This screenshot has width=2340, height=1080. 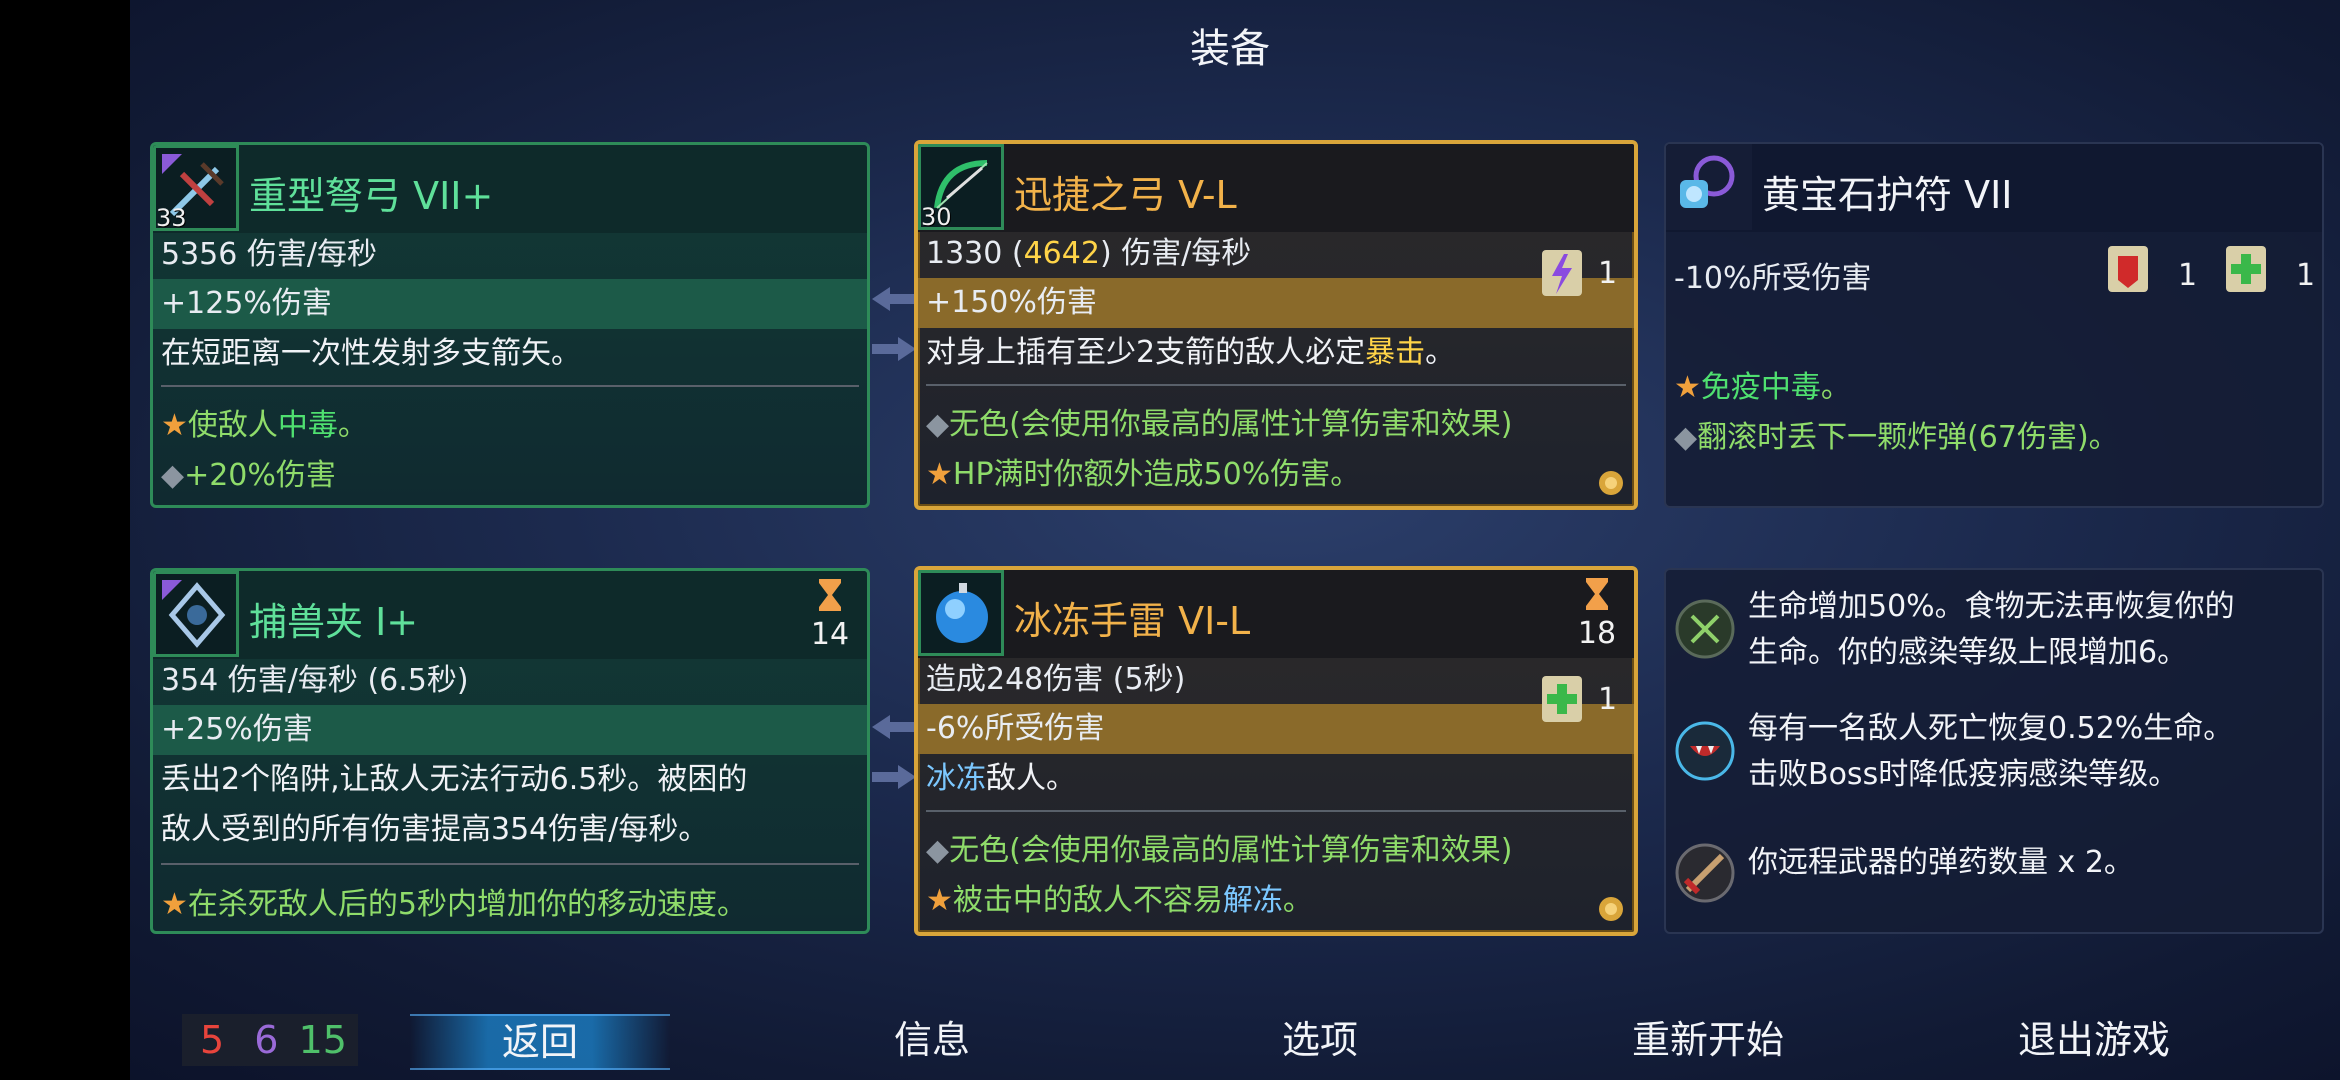 I want to click on mutation-text: 生命增加50%。食物无法再恢复你的 生命。你的感染等级上限增加6。, so click(x=1991, y=629).